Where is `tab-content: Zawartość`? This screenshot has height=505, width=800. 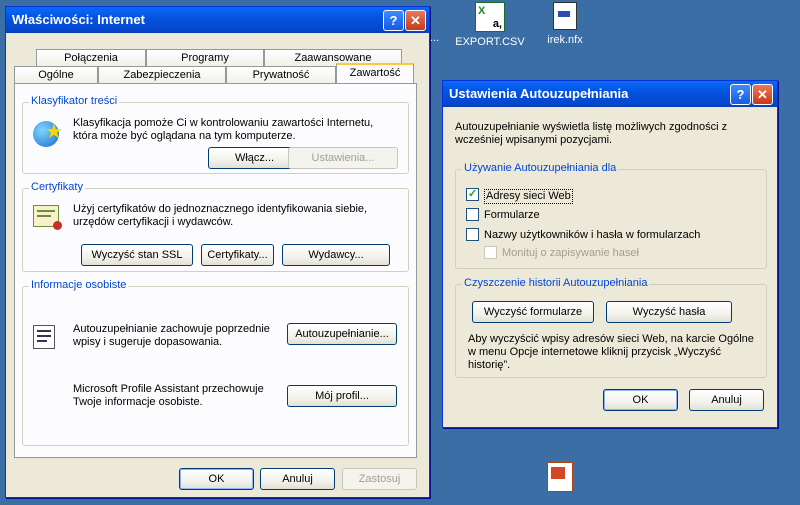
tab-content: Zawartość is located at coordinates (375, 73).